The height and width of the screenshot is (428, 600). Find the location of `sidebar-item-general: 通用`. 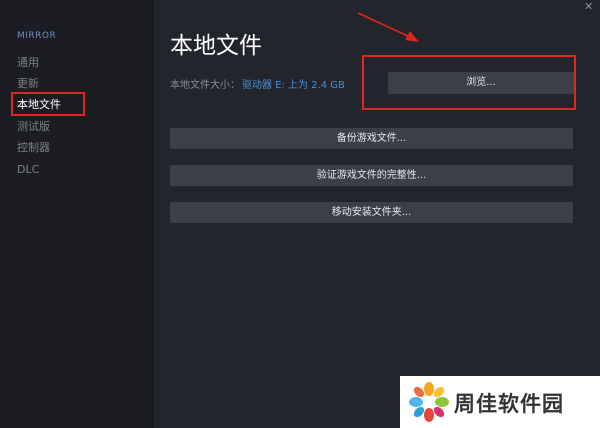

sidebar-item-general: 通用 is located at coordinates (28, 63).